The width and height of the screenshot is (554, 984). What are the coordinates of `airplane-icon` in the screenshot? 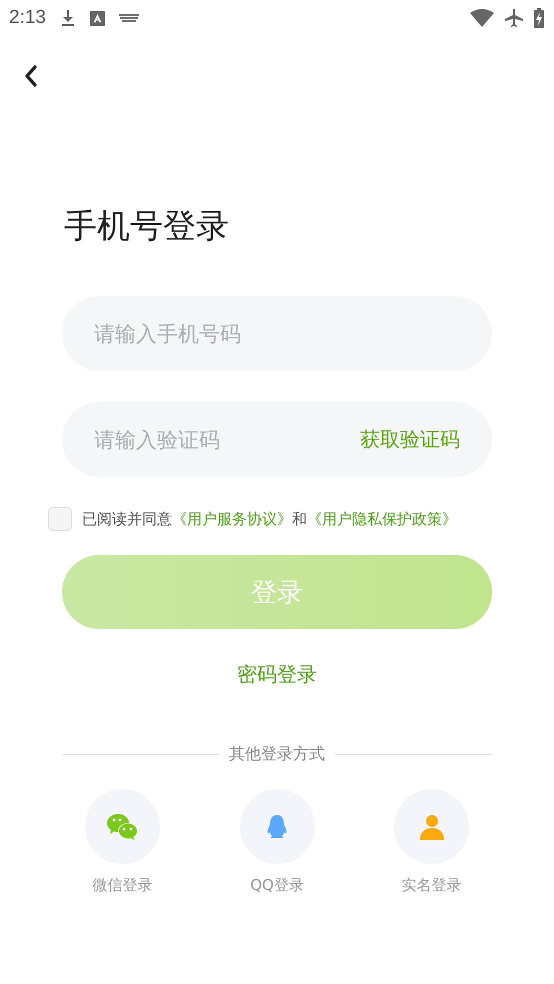 It's located at (514, 18).